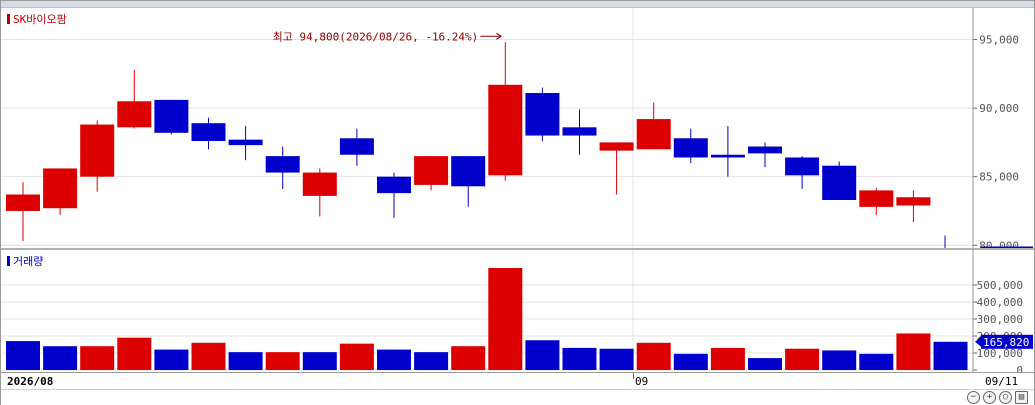 The image size is (1035, 405). I want to click on chart-settings-icon: ▤, so click(1021, 397).